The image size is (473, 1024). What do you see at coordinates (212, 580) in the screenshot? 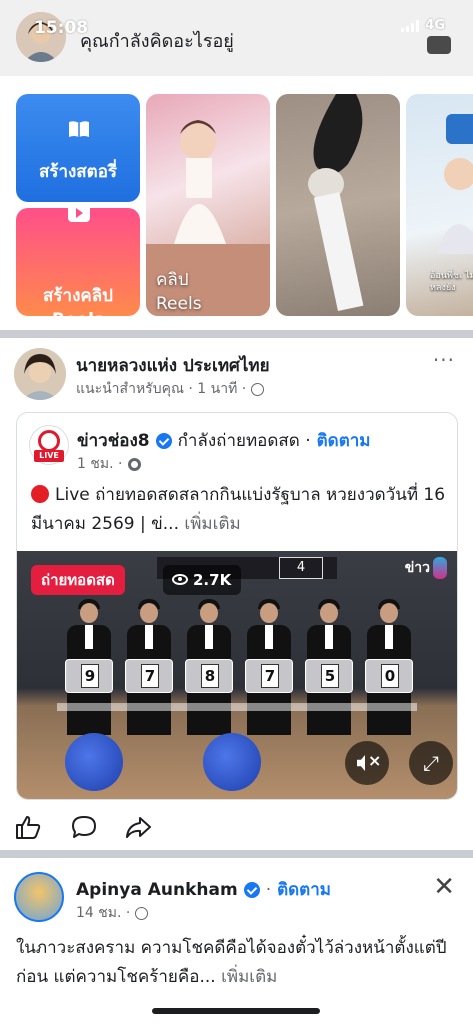
I see `viewer-count-text: 2.7K` at bounding box center [212, 580].